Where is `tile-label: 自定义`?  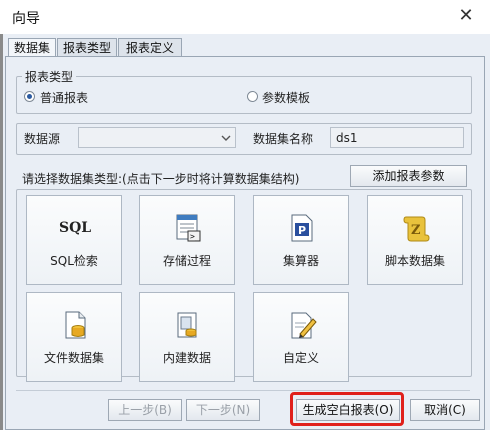
tile-label: 自定义 is located at coordinates (300, 358).